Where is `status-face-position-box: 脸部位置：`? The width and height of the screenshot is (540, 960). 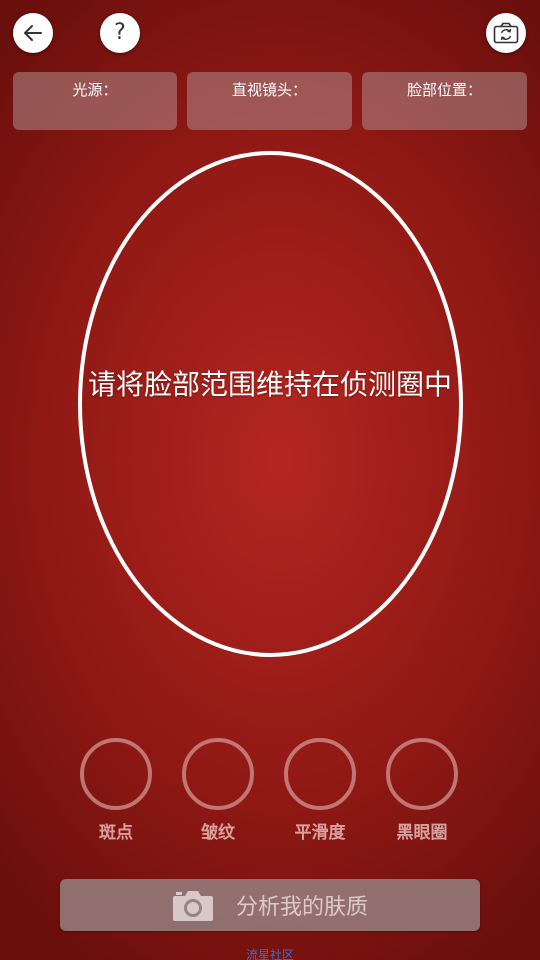 status-face-position-box: 脸部位置： is located at coordinates (444, 101).